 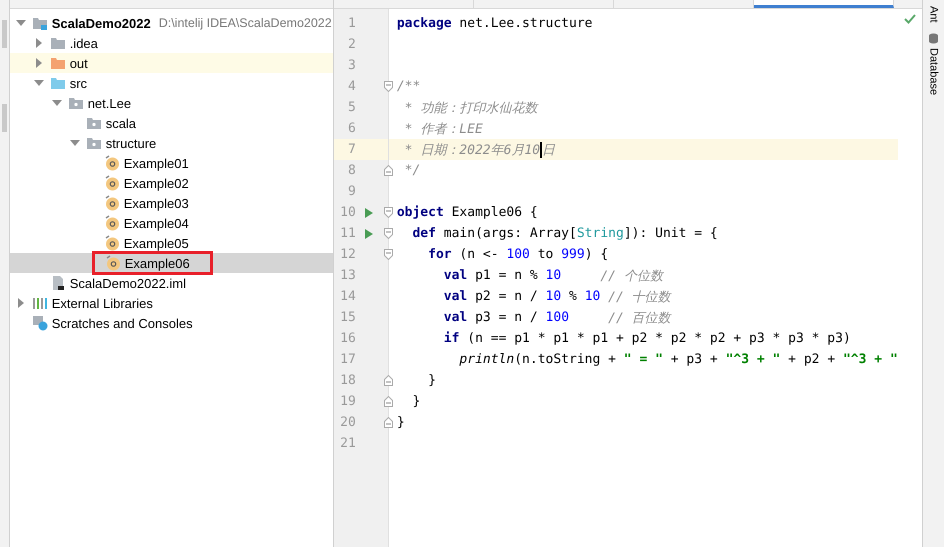 I want to click on line-number: 17, so click(x=347, y=359).